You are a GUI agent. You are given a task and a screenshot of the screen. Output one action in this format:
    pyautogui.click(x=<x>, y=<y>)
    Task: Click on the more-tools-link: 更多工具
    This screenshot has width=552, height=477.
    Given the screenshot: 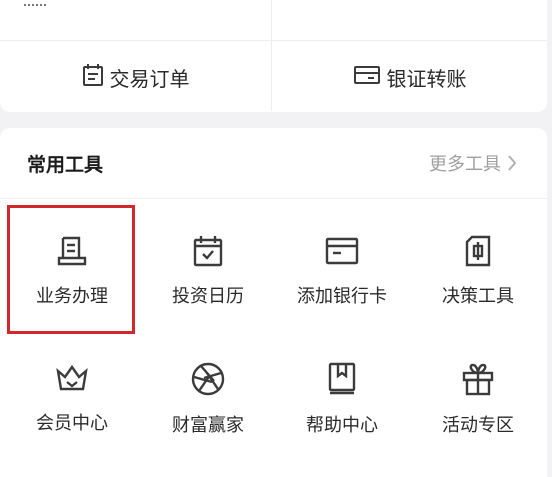 What is the action you would take?
    pyautogui.click(x=473, y=163)
    